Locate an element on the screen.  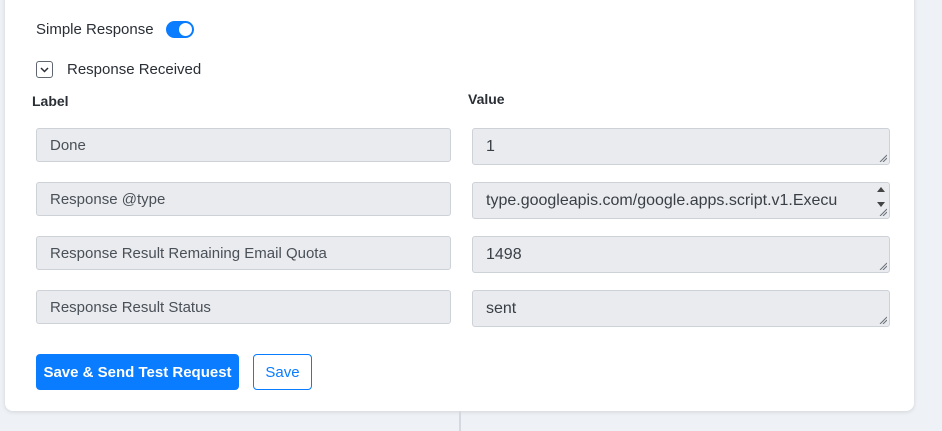
value-field-done: 1 is located at coordinates (681, 146).